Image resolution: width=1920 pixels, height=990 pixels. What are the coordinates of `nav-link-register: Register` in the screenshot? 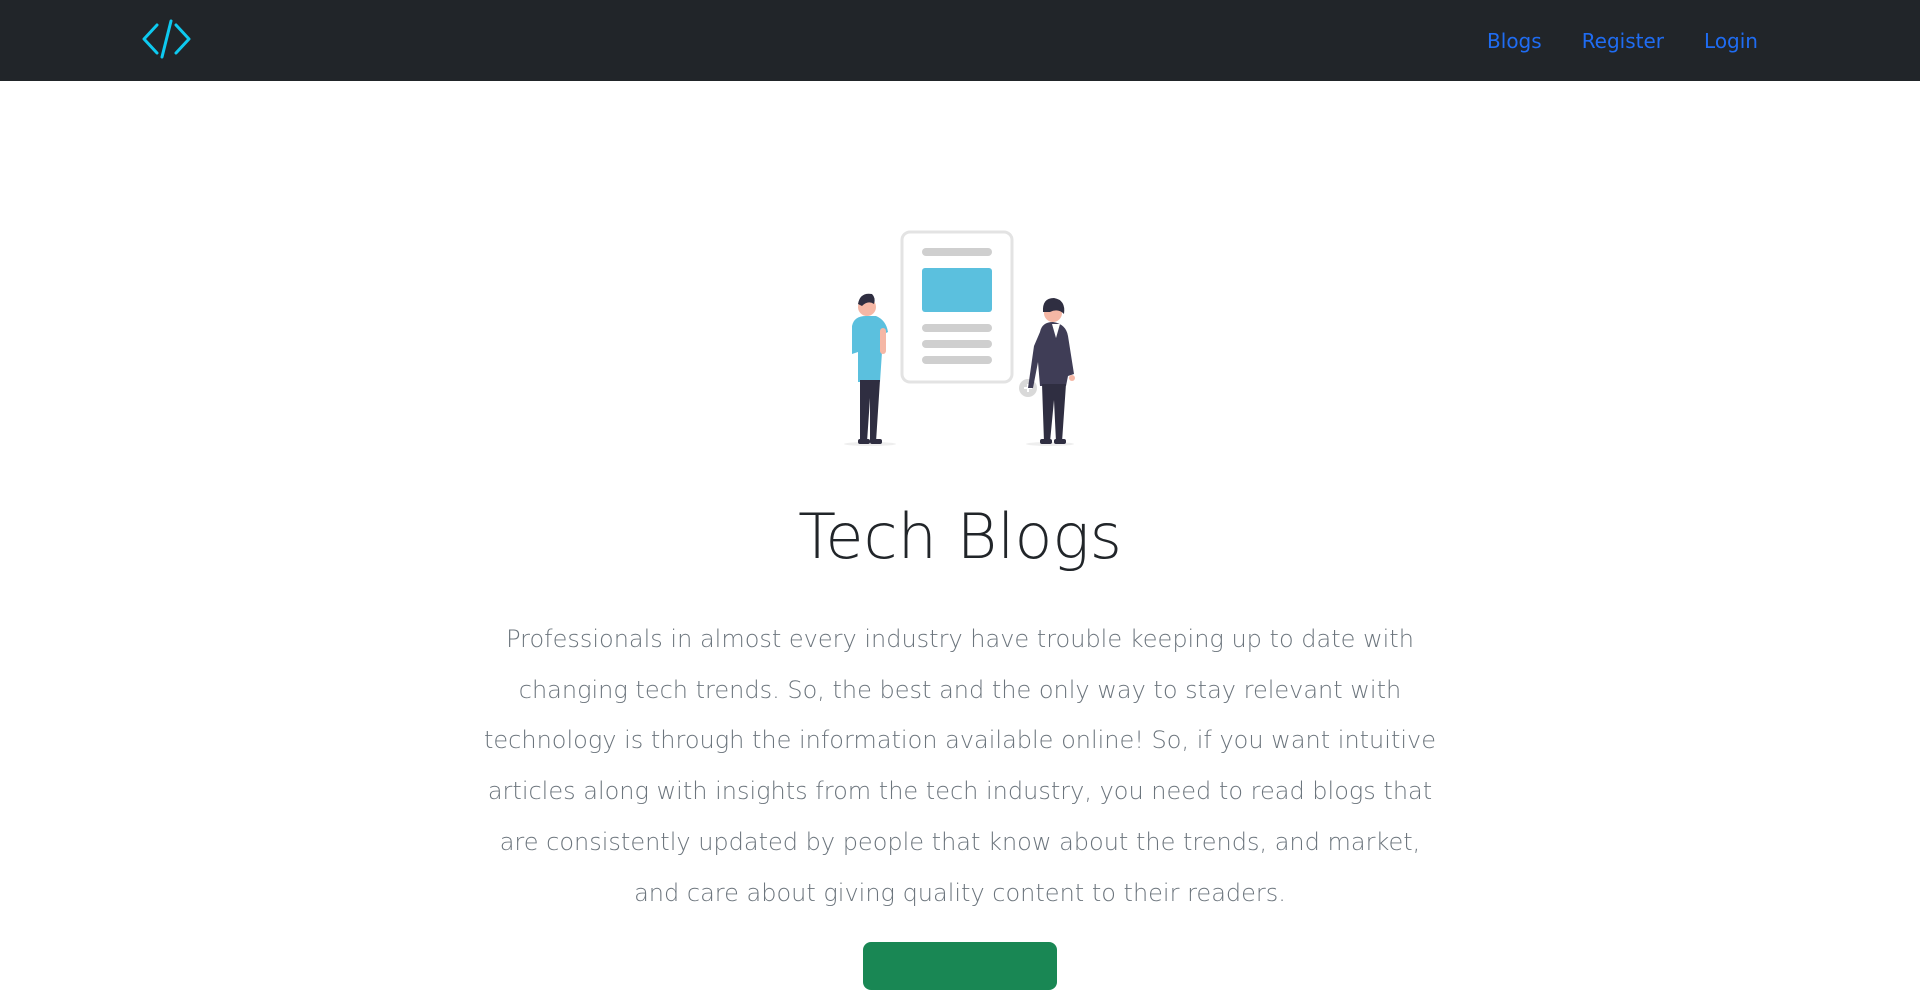 It's located at (1623, 41).